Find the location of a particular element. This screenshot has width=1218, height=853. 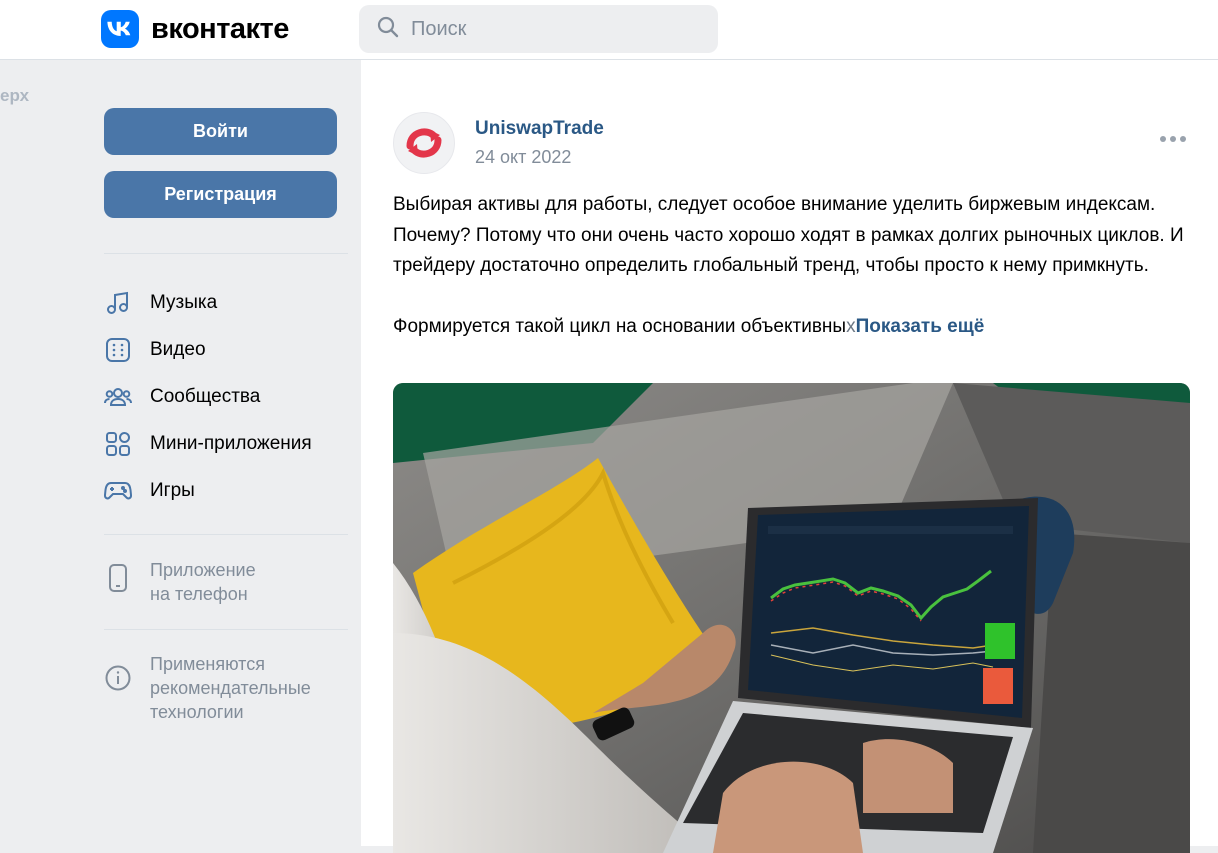

login-button: Войти is located at coordinates (220, 131).